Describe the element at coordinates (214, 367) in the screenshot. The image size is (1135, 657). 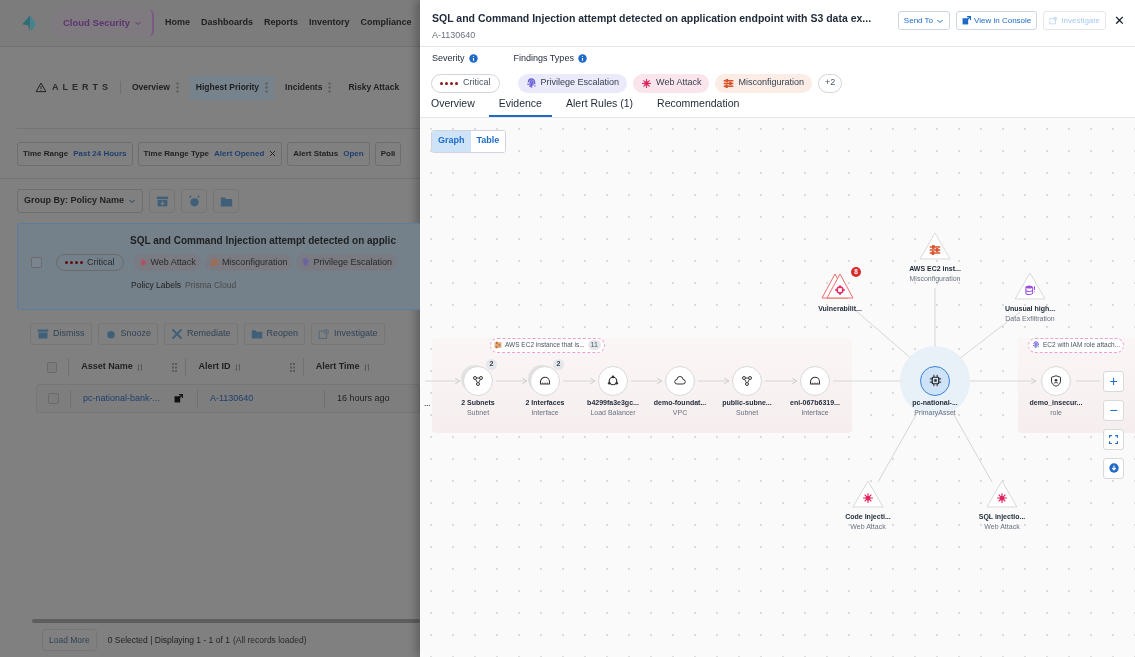
I see `column-header: Alert ID` at that location.